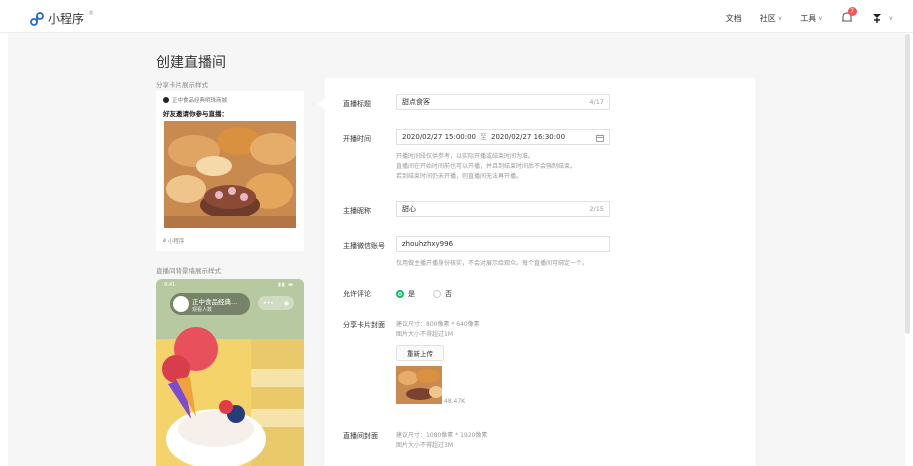 This screenshot has height=466, width=913. Describe the element at coordinates (448, 294) in the screenshot. I see `comments-no-label: 否` at that location.